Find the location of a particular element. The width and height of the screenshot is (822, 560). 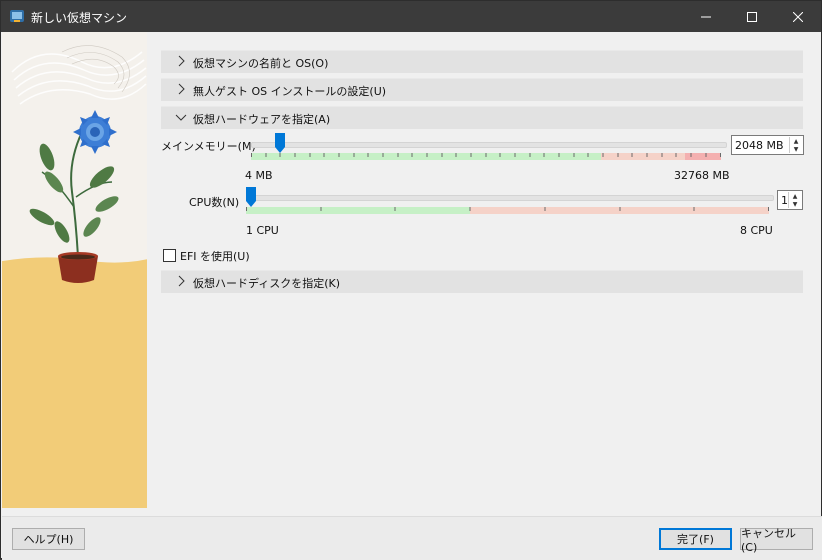

cpu-slider-scale is located at coordinates (507, 210).